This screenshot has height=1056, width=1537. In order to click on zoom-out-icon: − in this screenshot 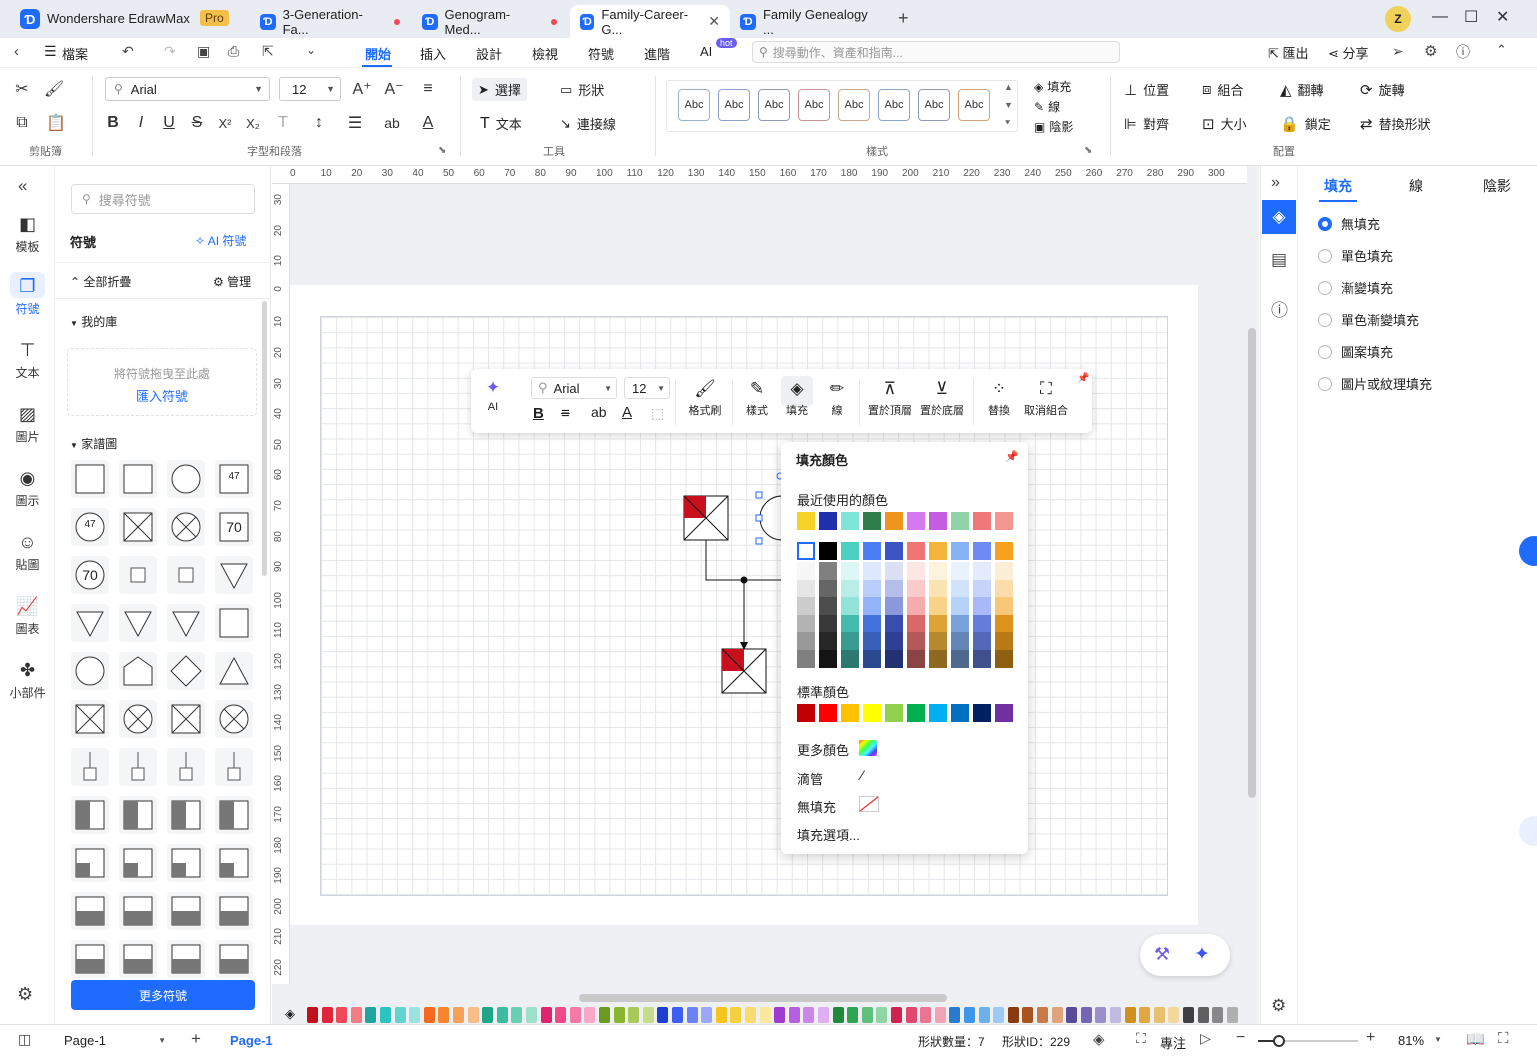, I will do `click(1240, 1038)`.